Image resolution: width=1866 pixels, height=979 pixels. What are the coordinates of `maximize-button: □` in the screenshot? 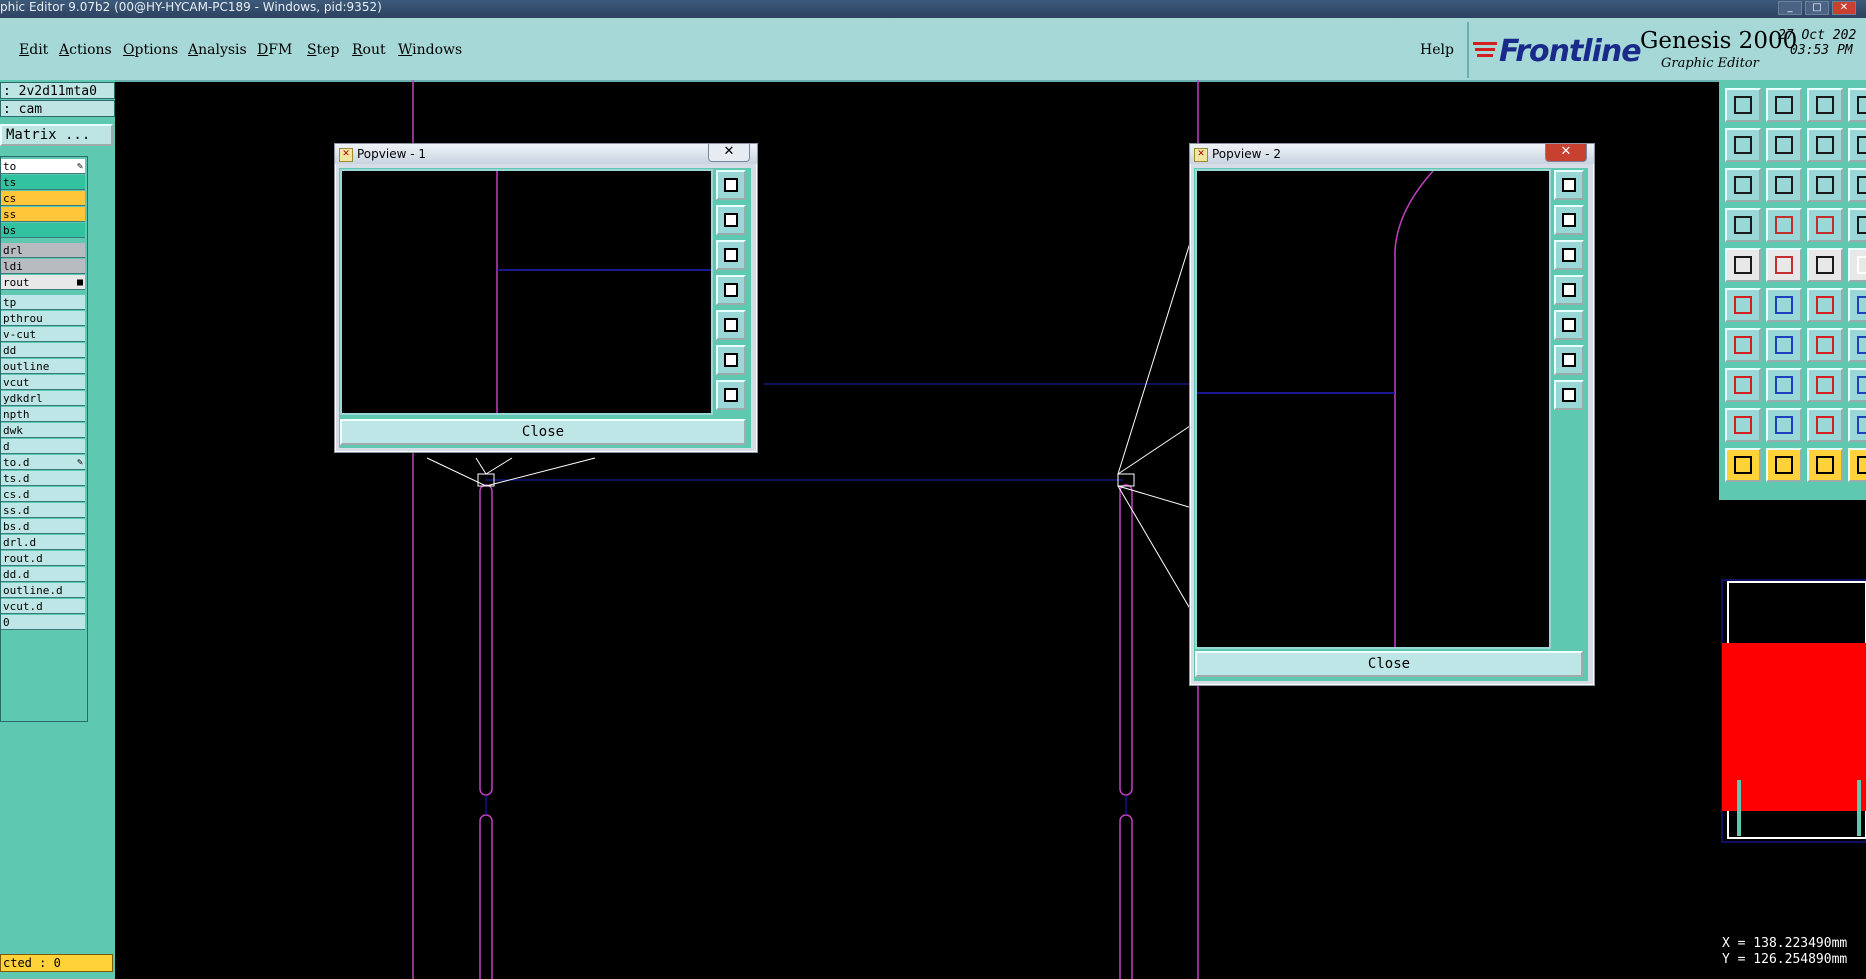 It's located at (1817, 8).